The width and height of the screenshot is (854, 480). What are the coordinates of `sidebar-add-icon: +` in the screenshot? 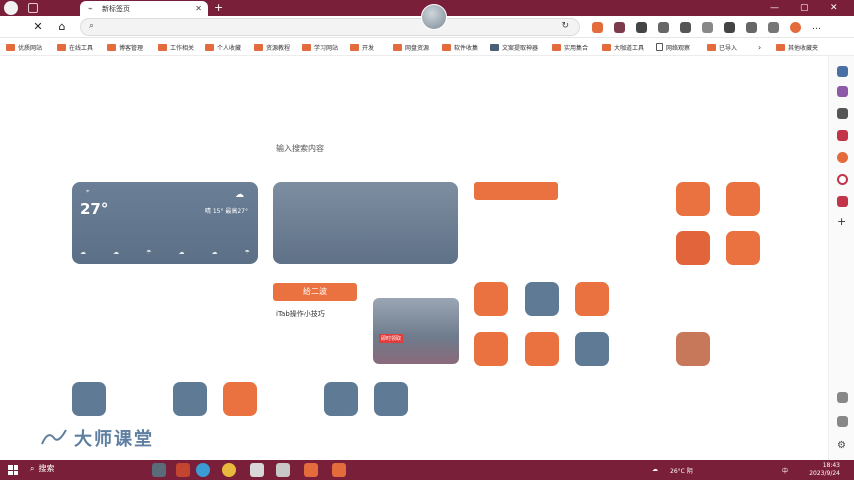 It's located at (842, 221).